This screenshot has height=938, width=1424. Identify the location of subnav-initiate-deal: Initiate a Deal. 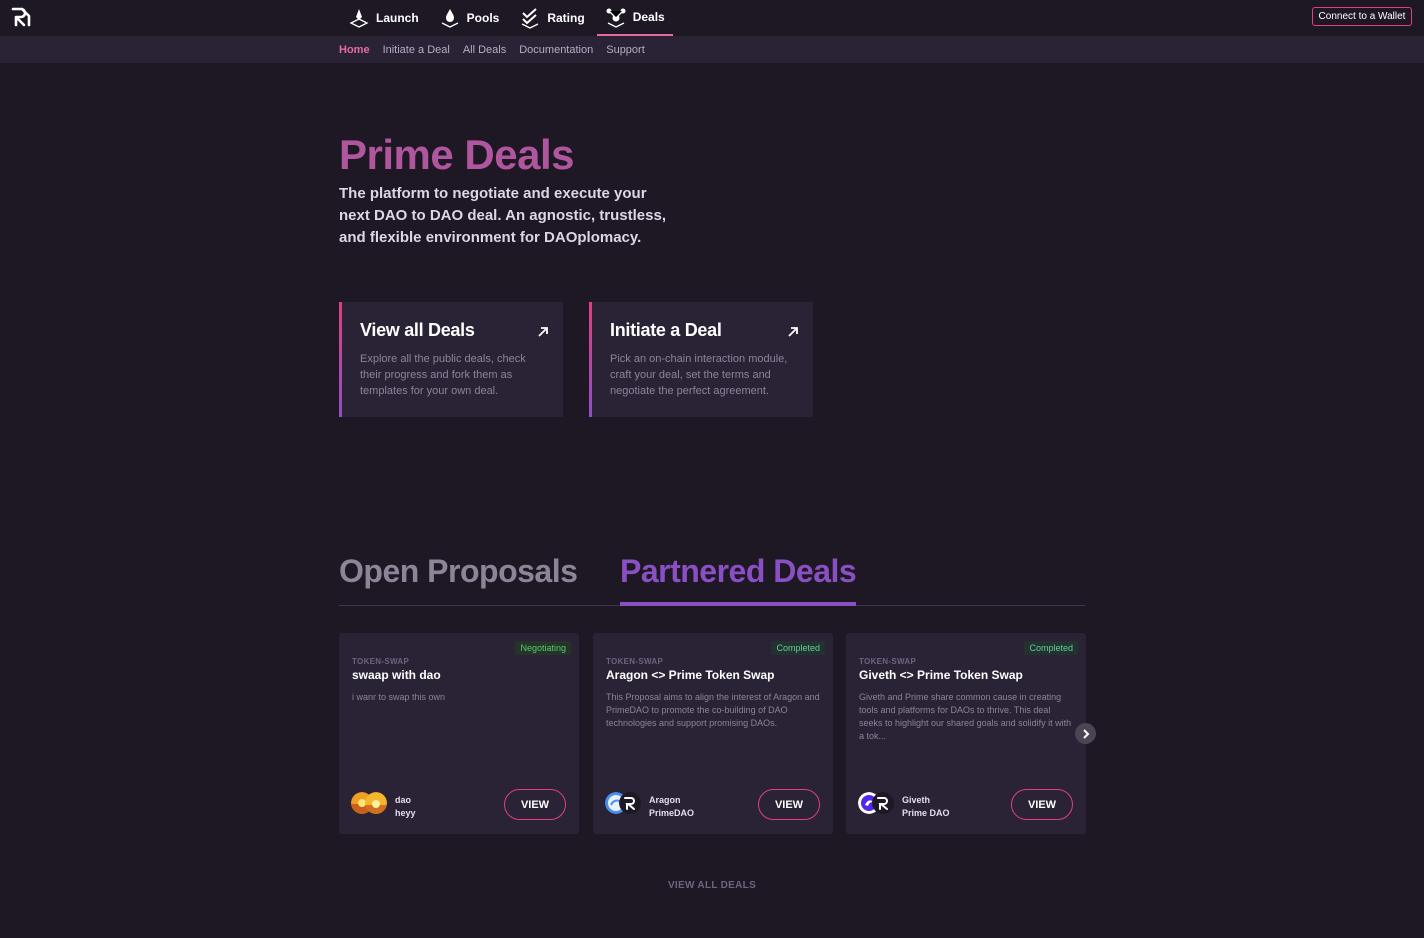
(416, 50).